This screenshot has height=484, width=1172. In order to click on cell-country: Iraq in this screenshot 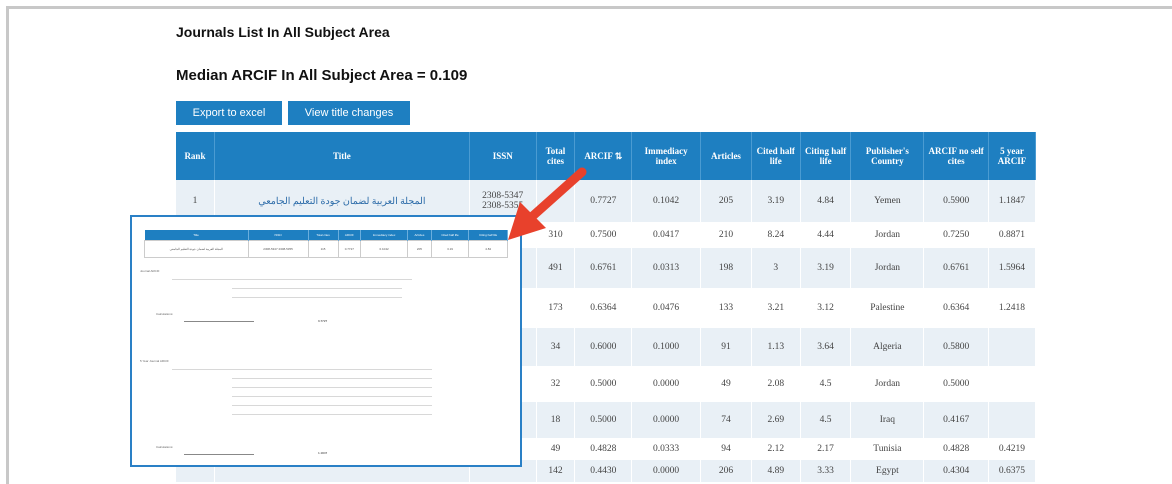, I will do `click(887, 420)`.